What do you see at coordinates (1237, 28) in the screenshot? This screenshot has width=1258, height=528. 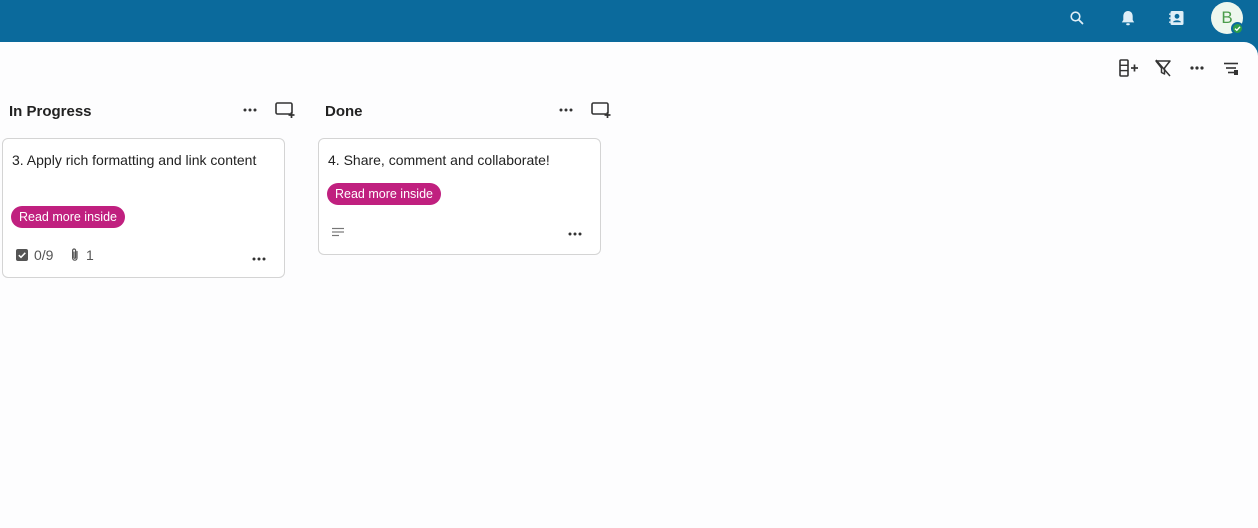 I see `presence-status-icon` at bounding box center [1237, 28].